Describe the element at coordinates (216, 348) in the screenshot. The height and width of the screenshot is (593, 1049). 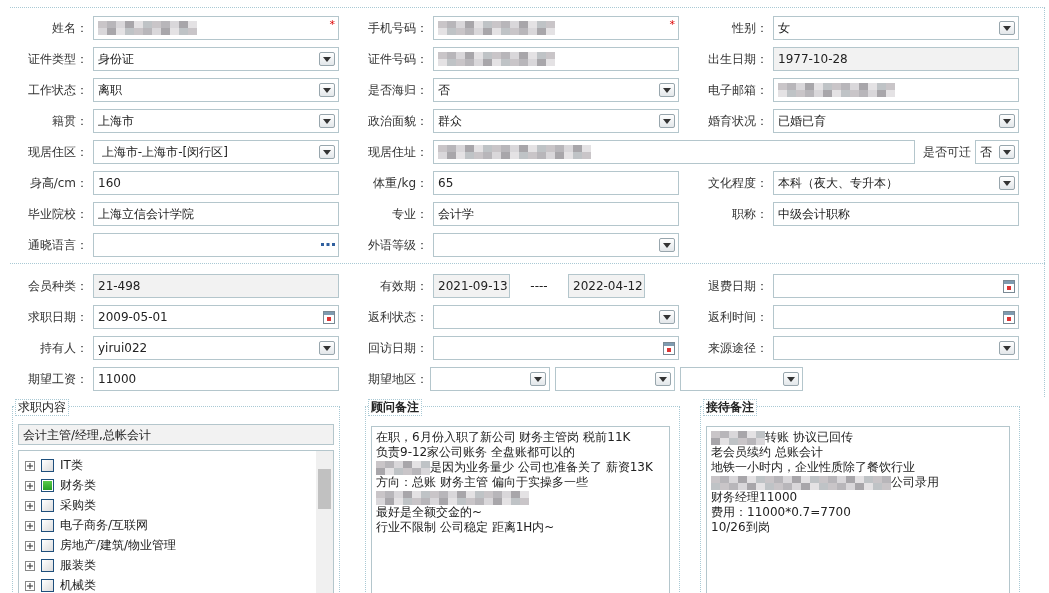
I see `select-field: yirui022` at that location.